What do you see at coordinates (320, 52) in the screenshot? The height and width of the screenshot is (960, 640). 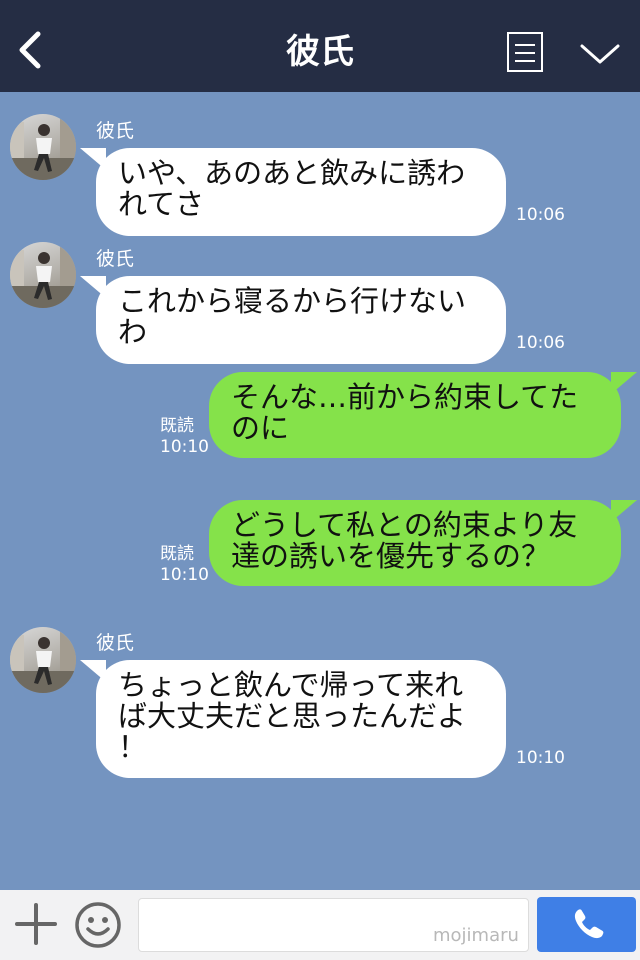 I see `chat-title: 彼氏` at bounding box center [320, 52].